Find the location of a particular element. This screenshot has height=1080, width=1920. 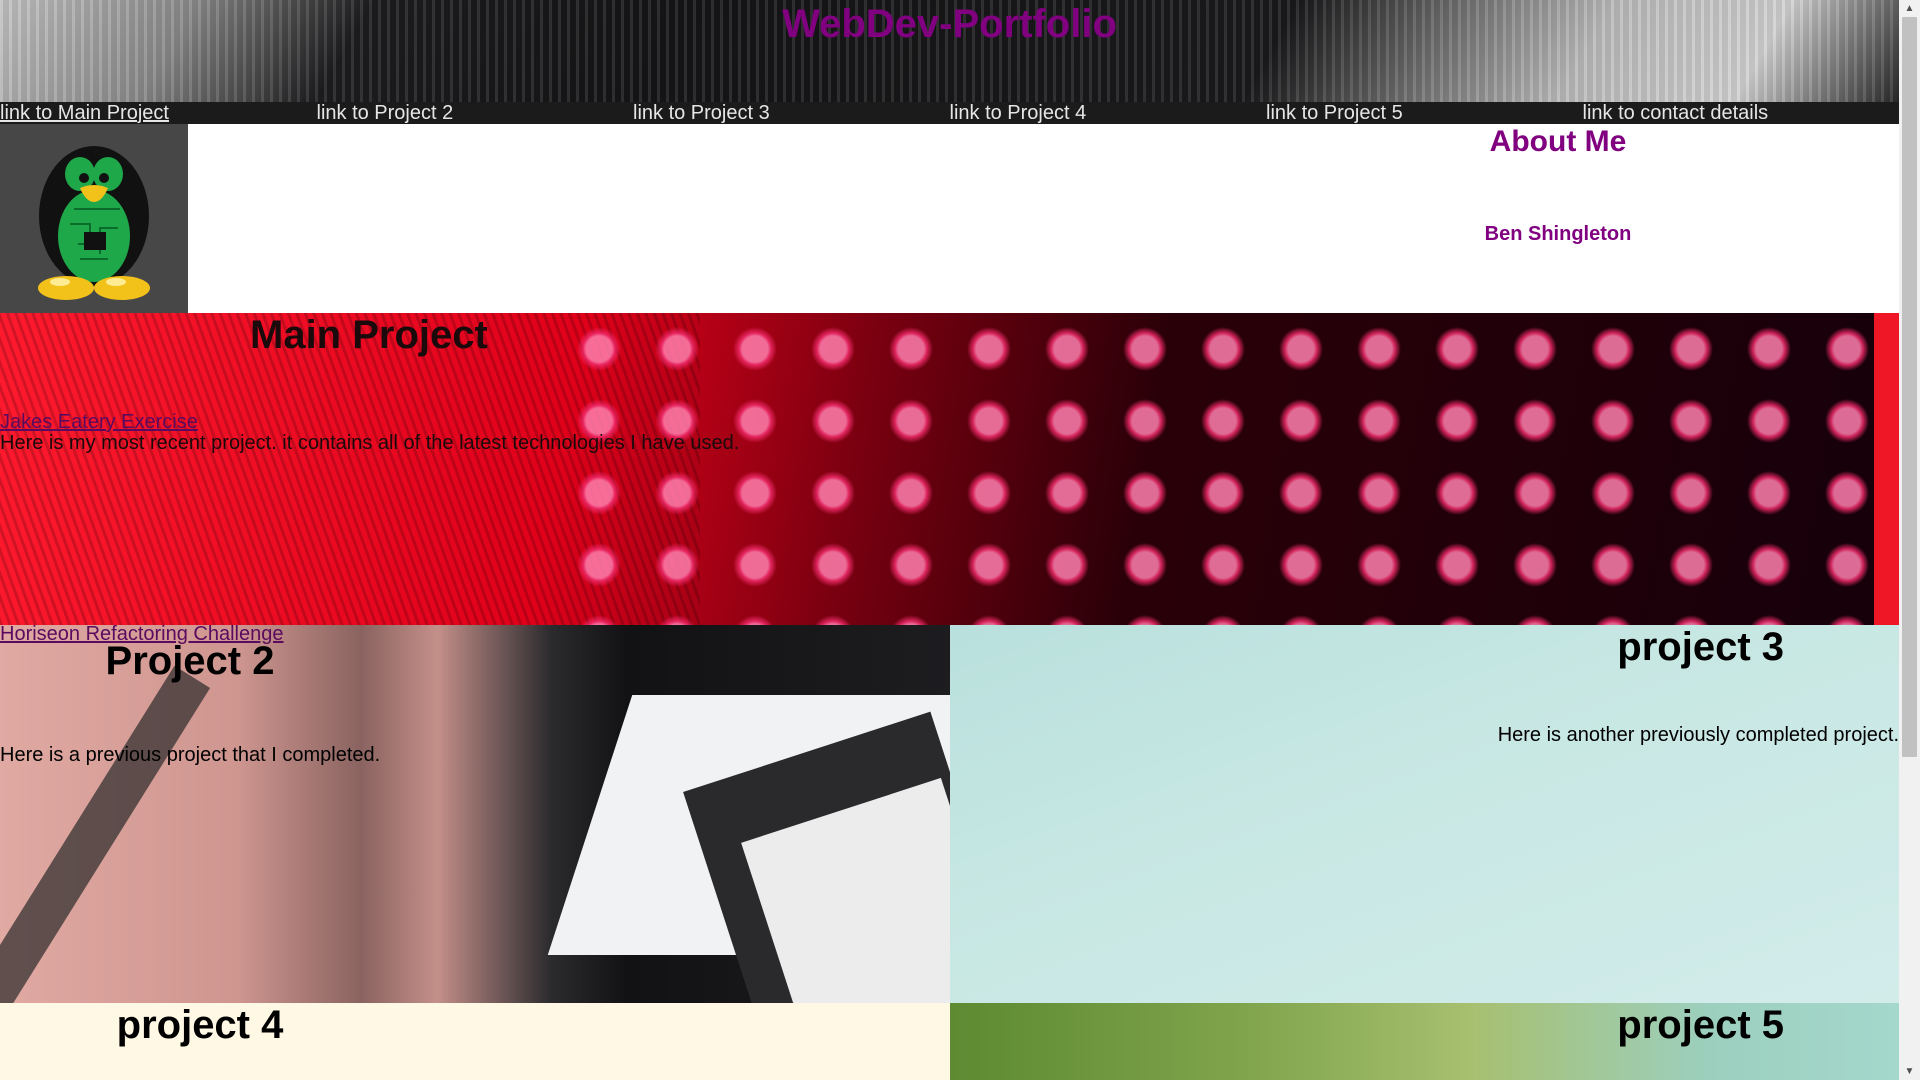

scroll-down-arrow-icon: ▼ is located at coordinates (1909, 1071).